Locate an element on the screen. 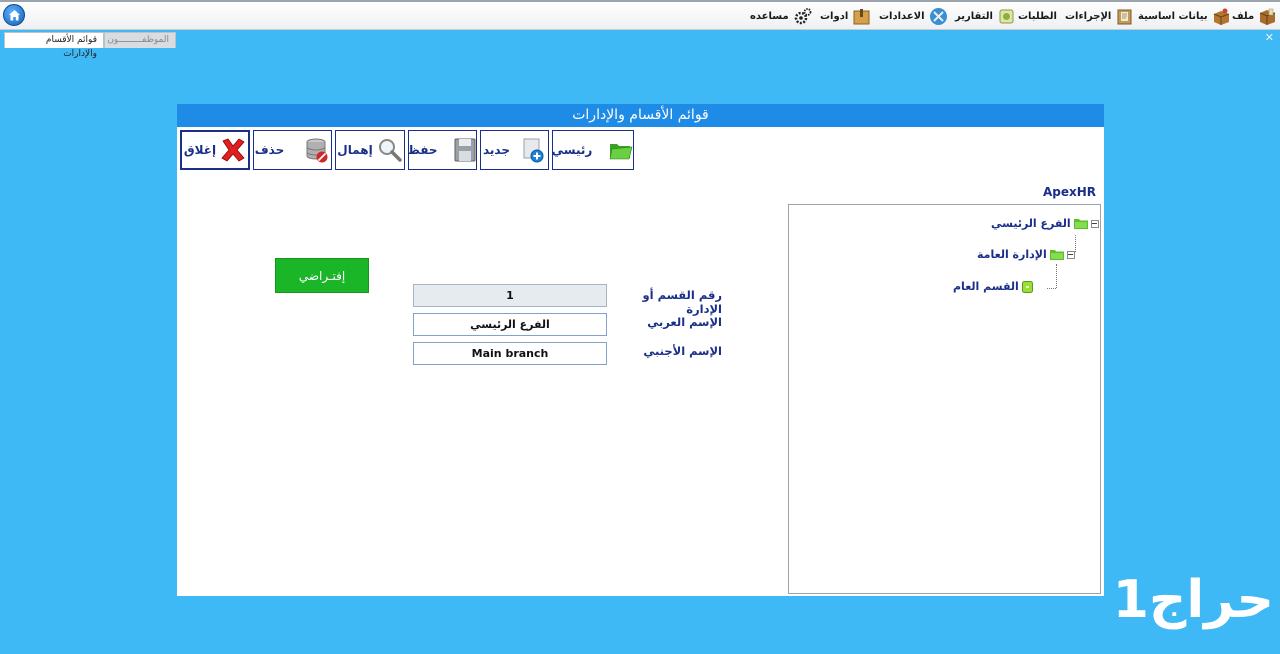 The image size is (1280, 654). menu-help: مساعده is located at coordinates (781, 16).